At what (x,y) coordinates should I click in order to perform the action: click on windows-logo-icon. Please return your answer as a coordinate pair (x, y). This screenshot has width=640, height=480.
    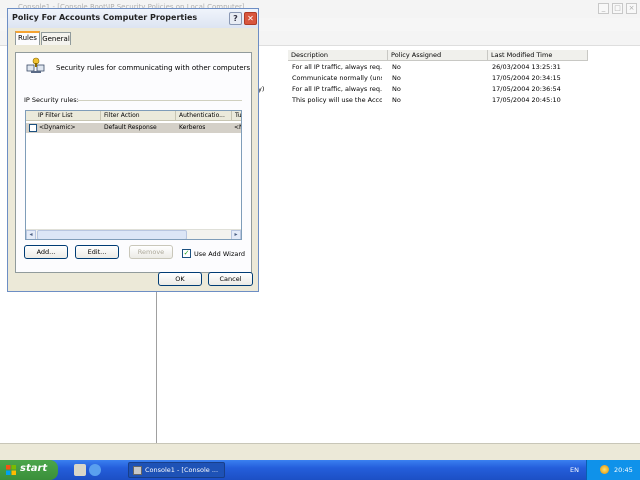
    Looking at the image, I should click on (11, 470).